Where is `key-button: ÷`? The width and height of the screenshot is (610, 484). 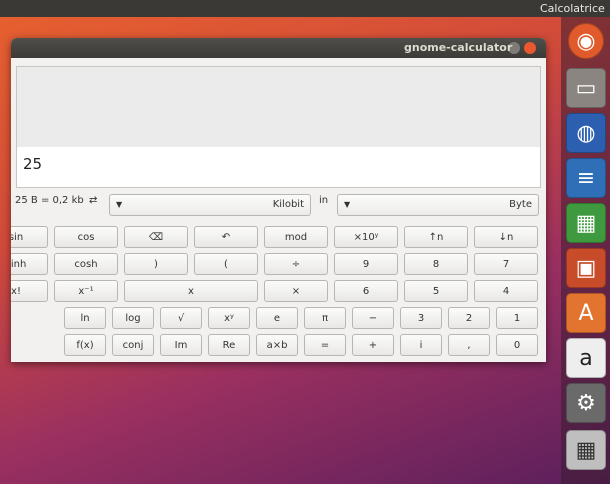 key-button: ÷ is located at coordinates (296, 264).